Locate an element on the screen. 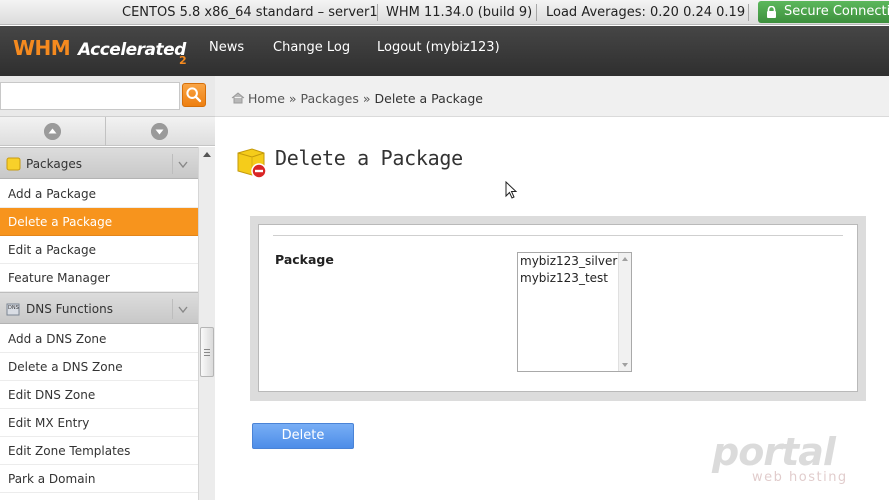 Image resolution: width=889 pixels, height=500 pixels. dns-icon: DNS is located at coordinates (13, 309).